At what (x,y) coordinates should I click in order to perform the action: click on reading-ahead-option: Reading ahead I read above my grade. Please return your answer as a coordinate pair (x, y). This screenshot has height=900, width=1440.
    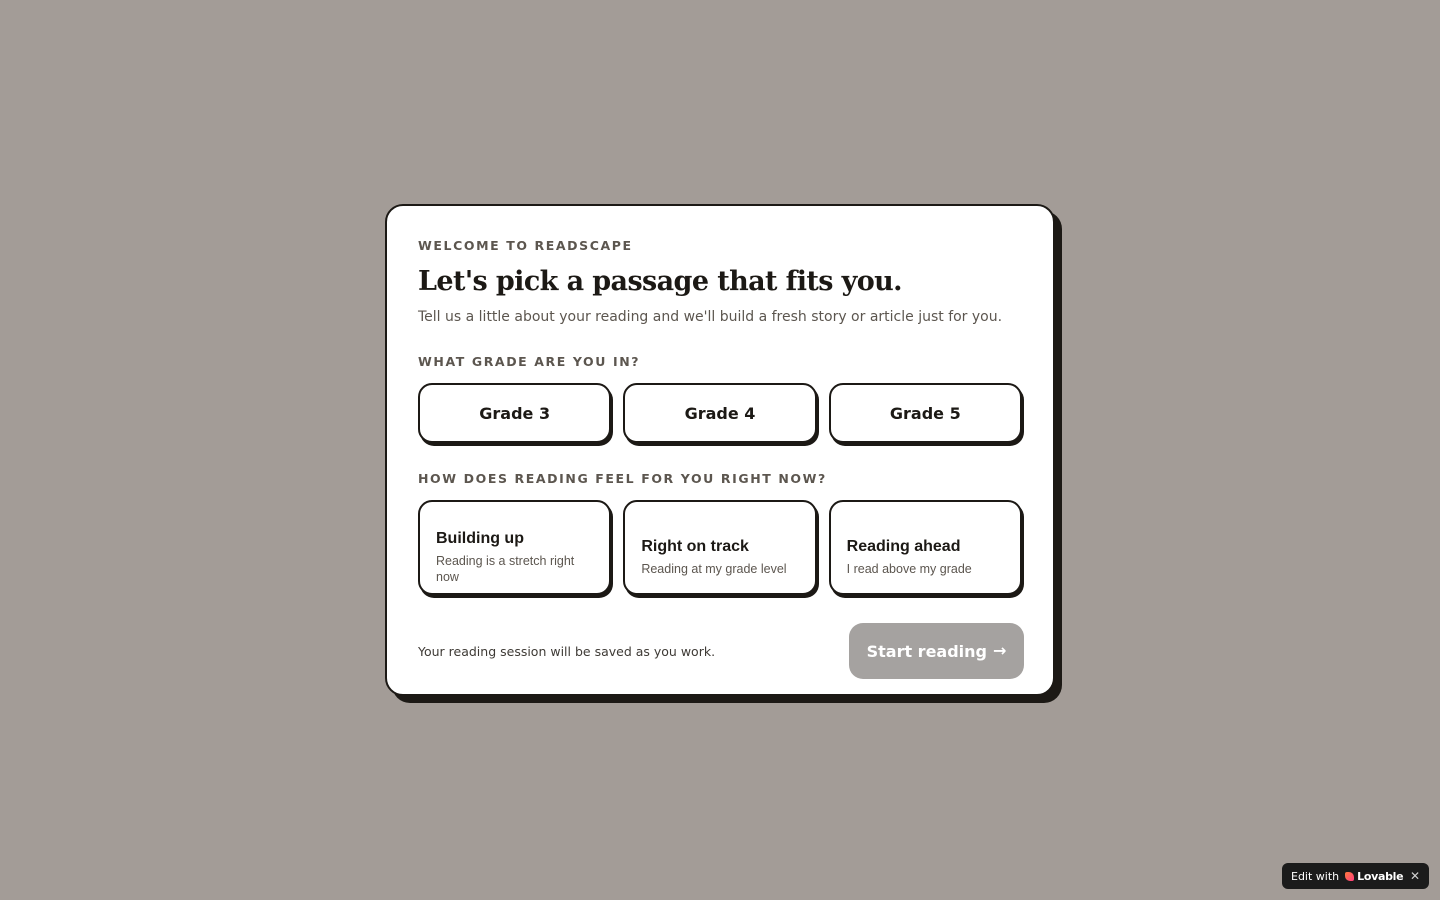
    Looking at the image, I should click on (925, 547).